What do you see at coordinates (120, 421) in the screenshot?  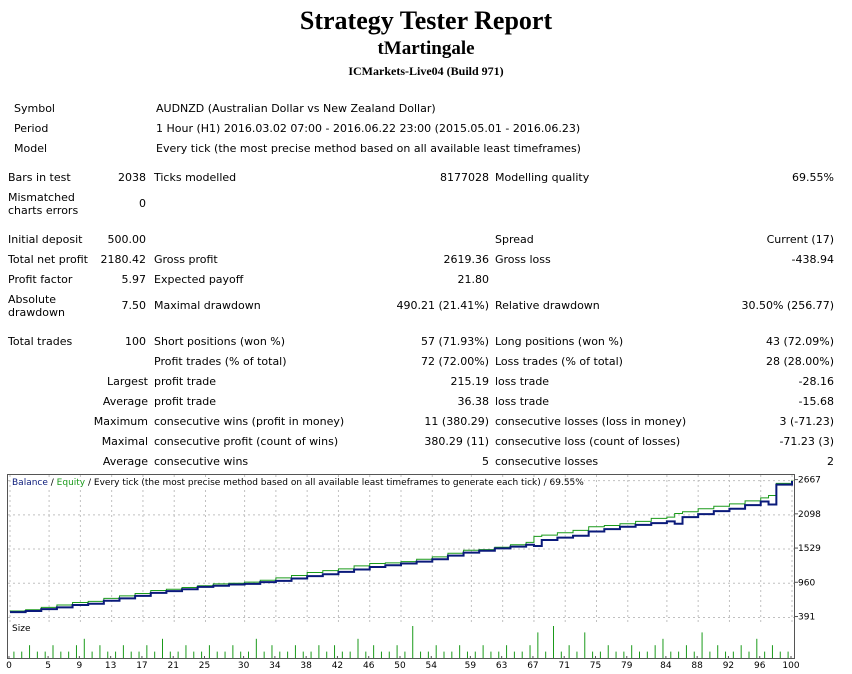 I see `maximum-label: Maximum` at bounding box center [120, 421].